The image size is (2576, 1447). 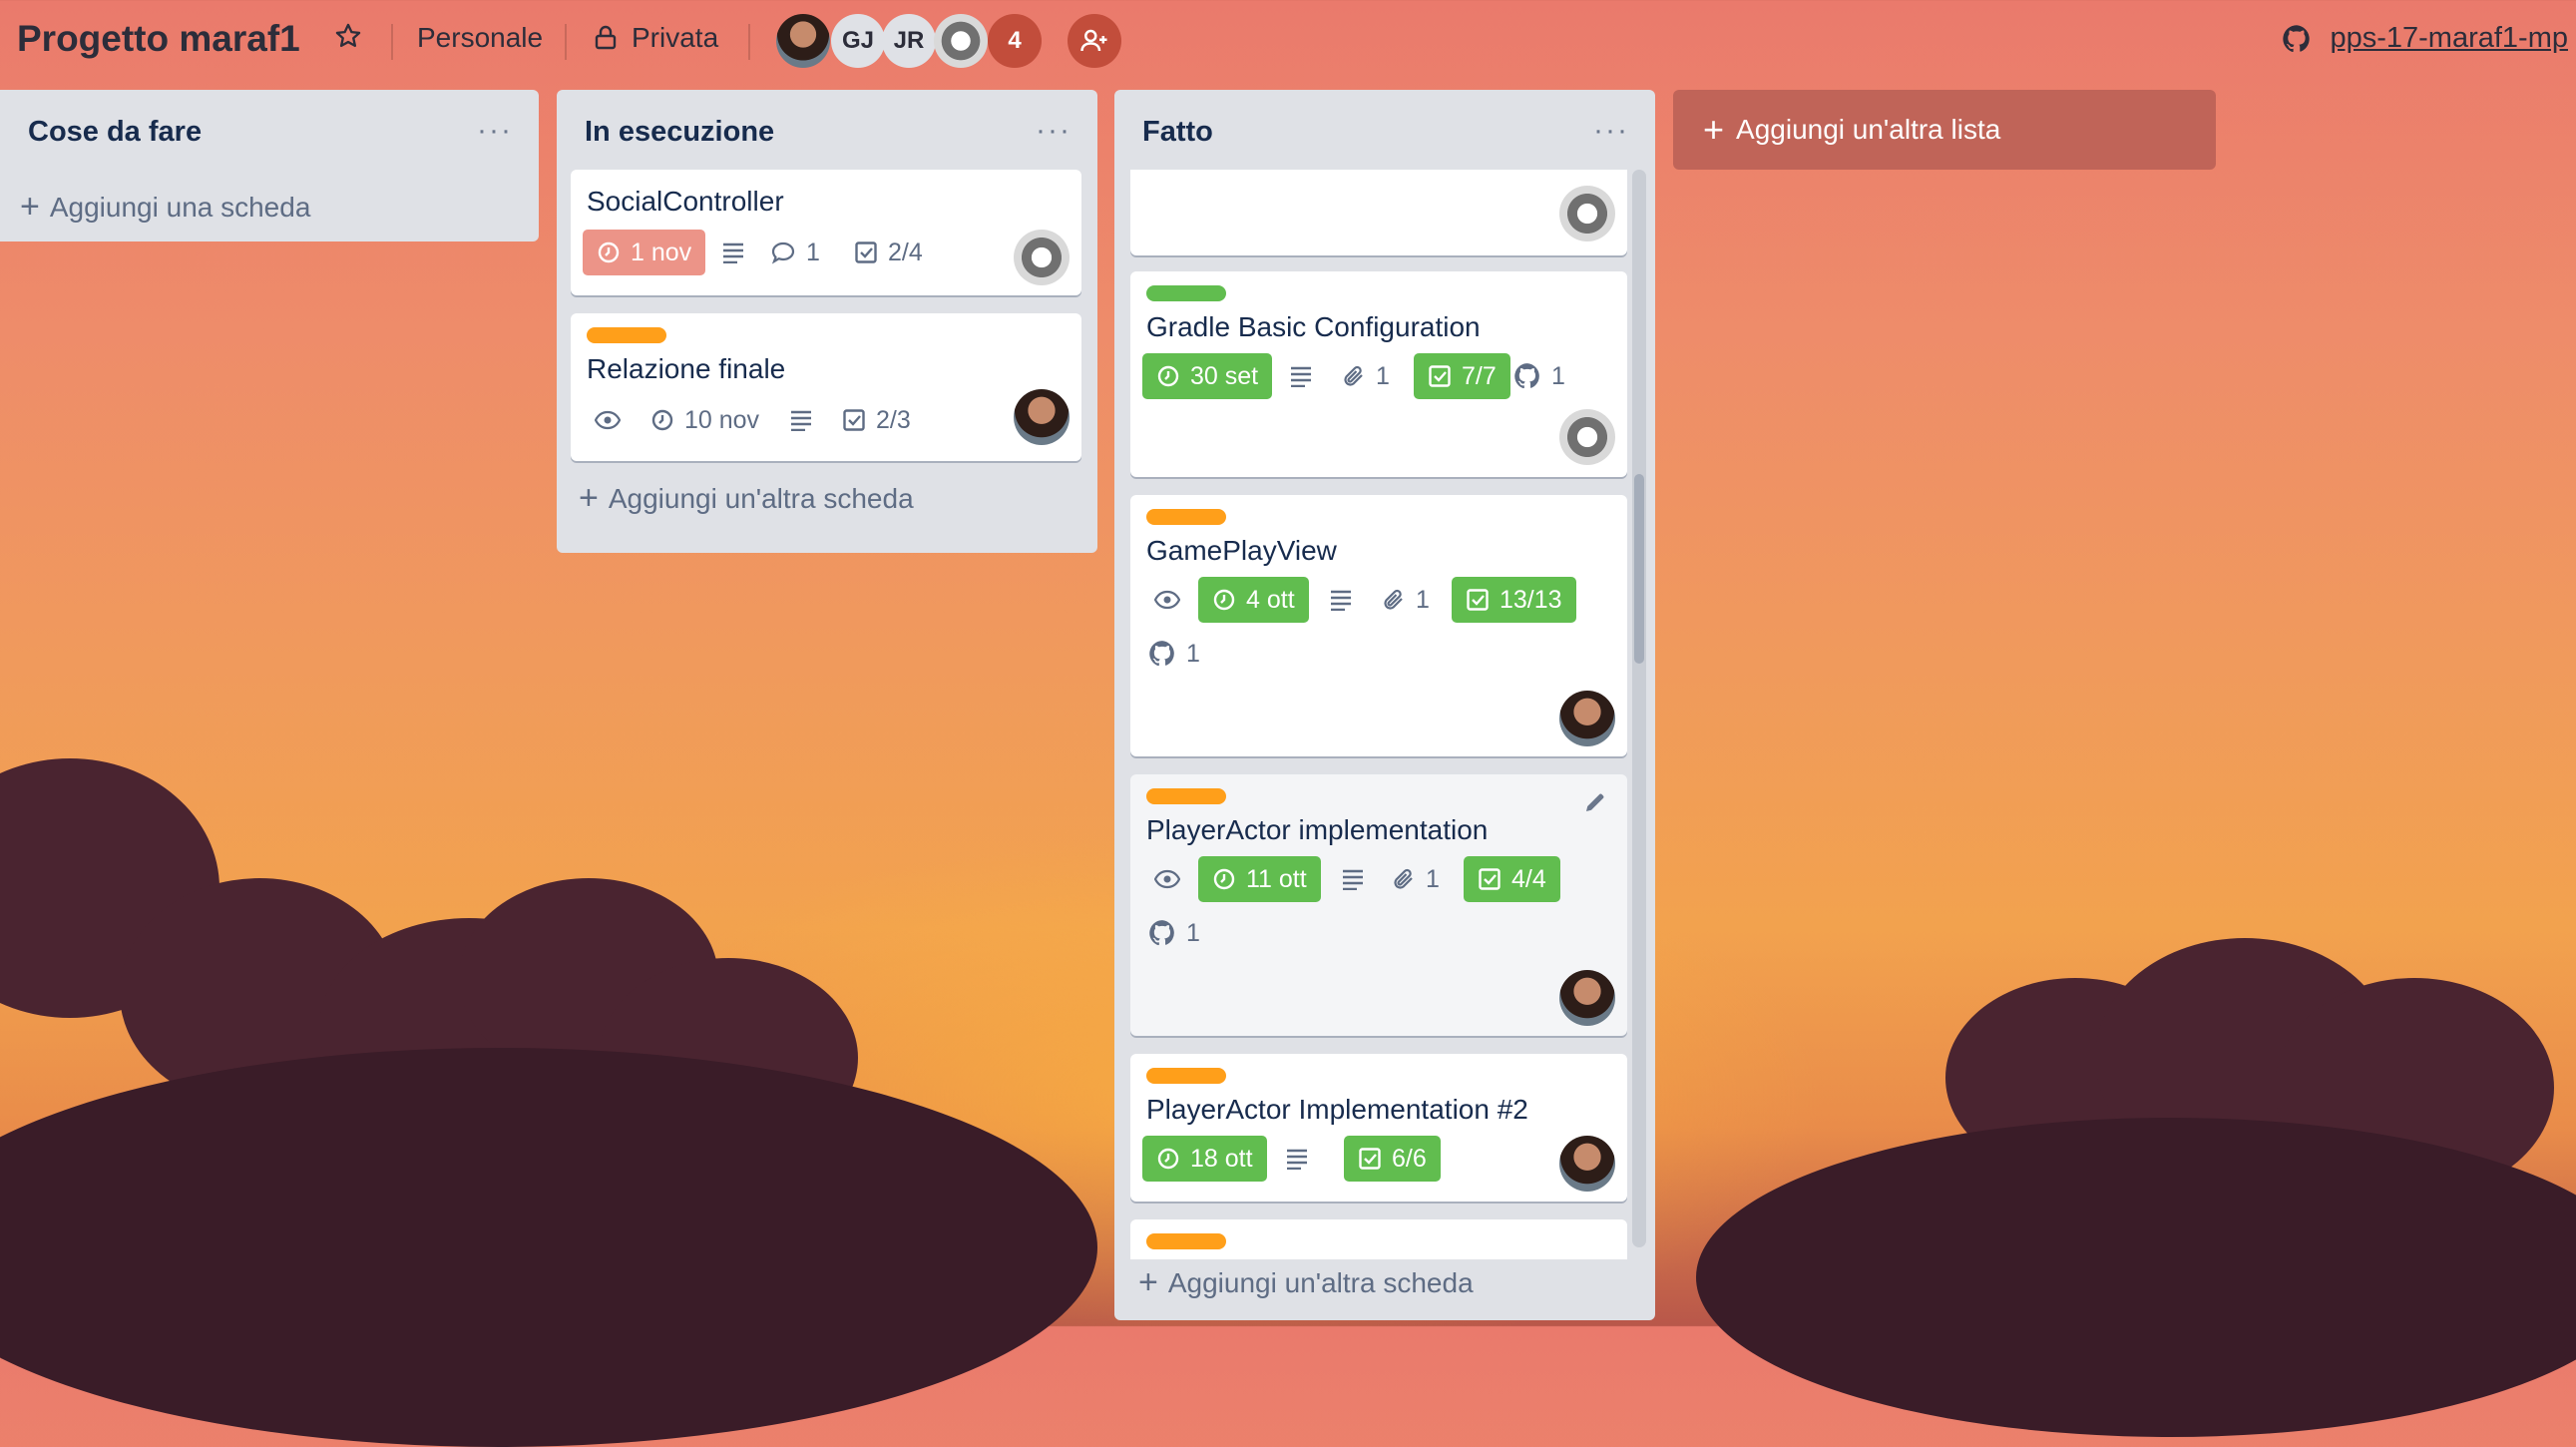 I want to click on pencil-icon, so click(x=1595, y=802).